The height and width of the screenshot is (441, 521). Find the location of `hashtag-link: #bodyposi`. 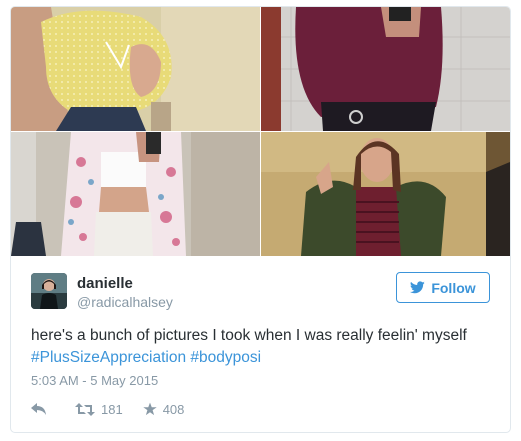

hashtag-link: #bodyposi is located at coordinates (225, 357).